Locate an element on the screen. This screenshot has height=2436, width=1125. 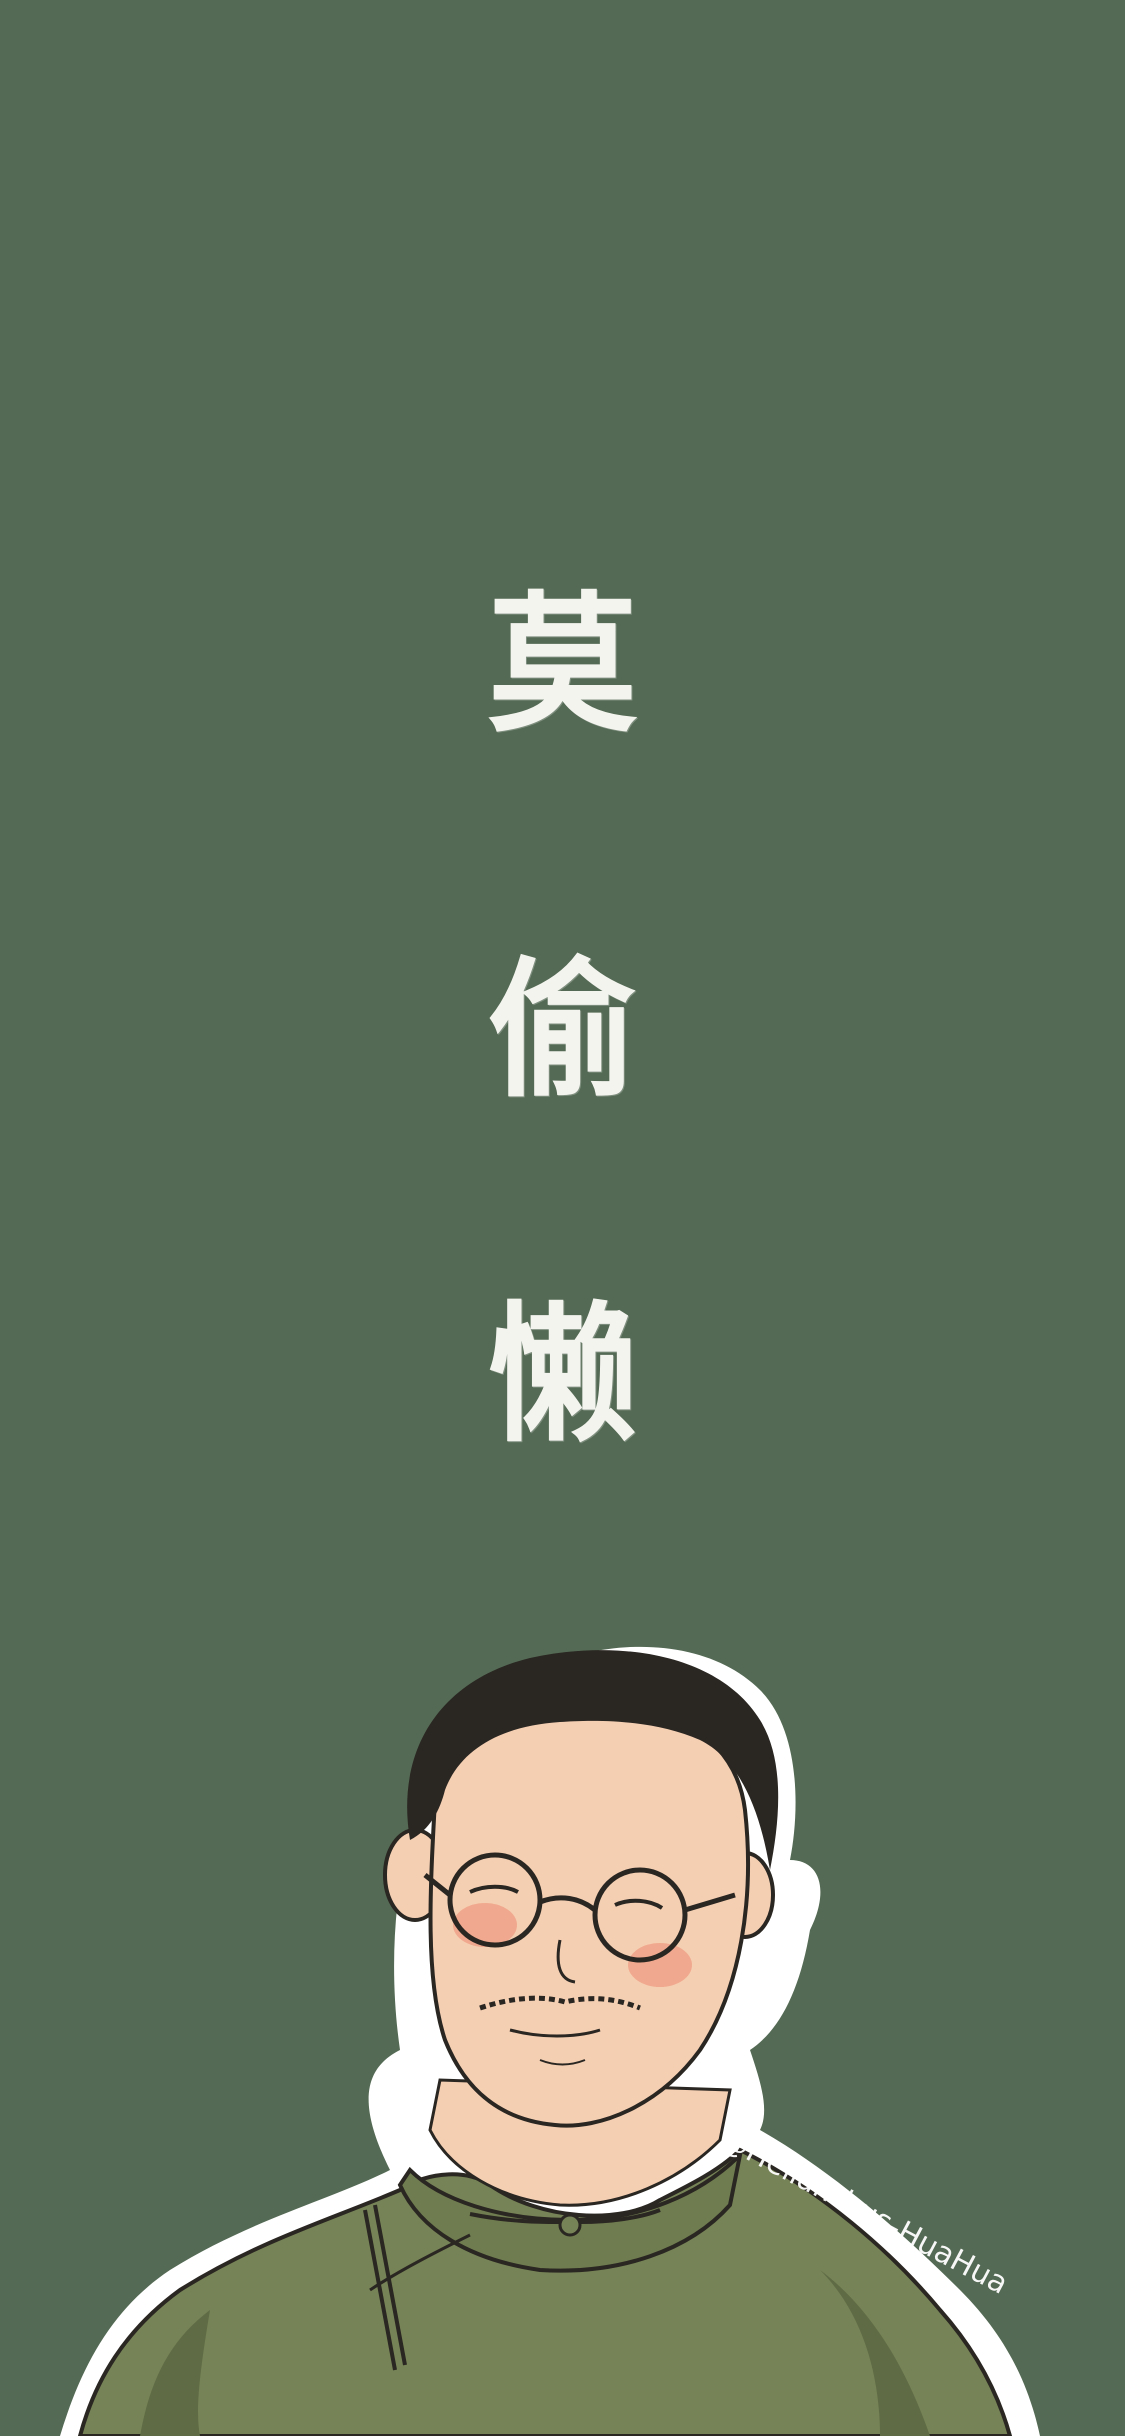
motto-char-2: 偷 is located at coordinates (562, 1030).